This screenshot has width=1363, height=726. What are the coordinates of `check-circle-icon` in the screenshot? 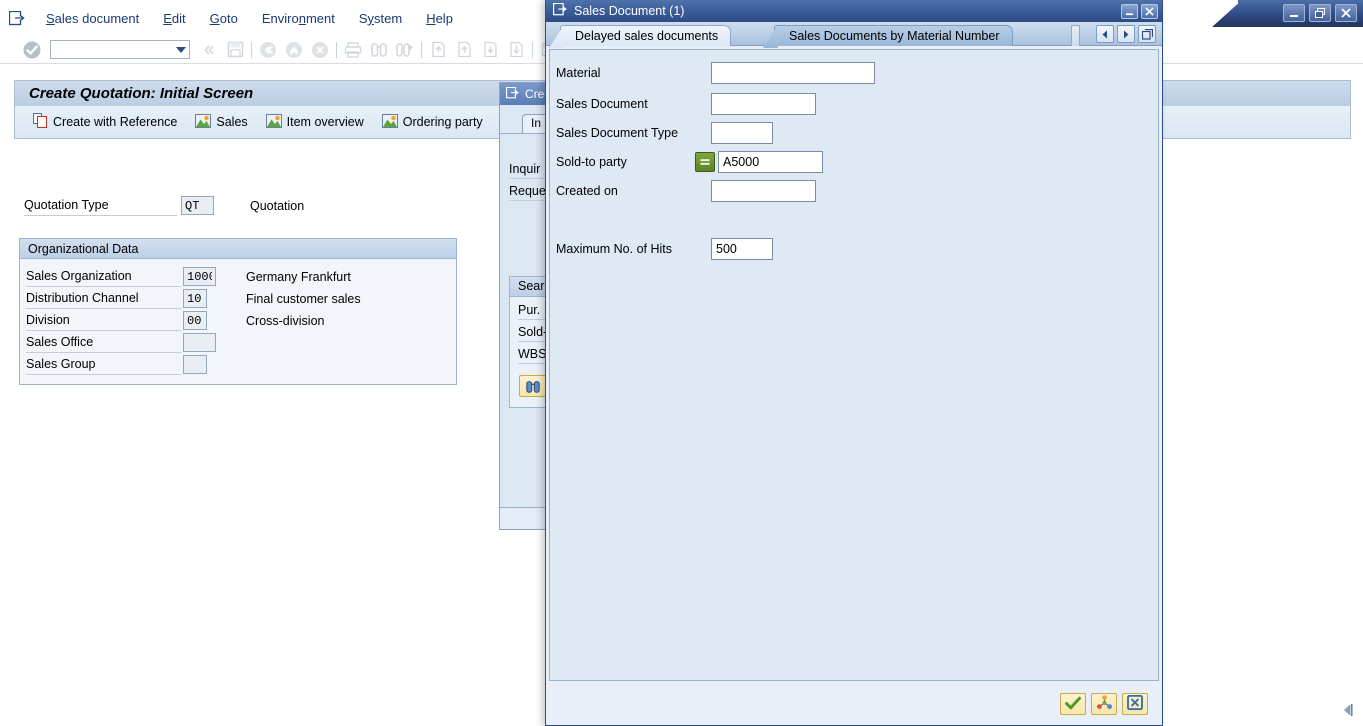 It's located at (32, 50).